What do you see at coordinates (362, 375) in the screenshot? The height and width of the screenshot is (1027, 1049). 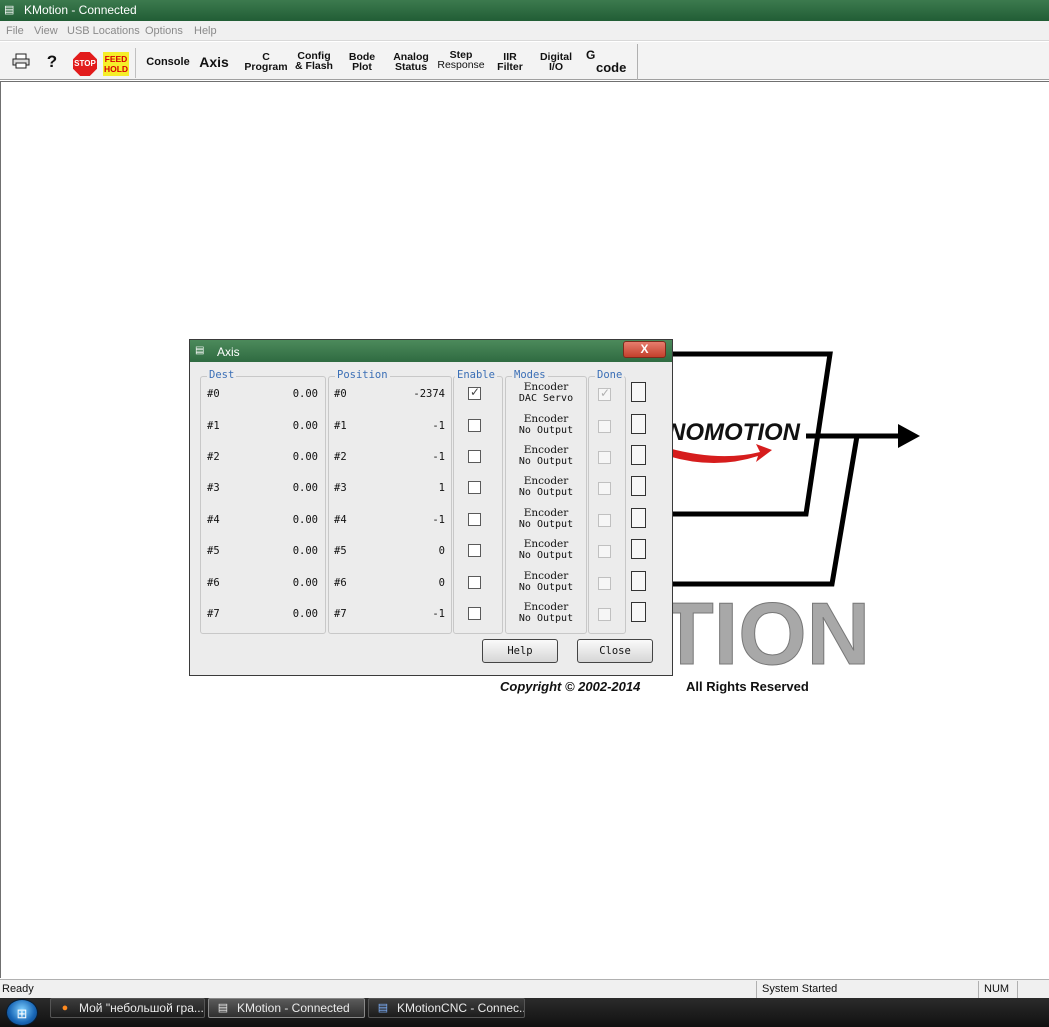 I see `position-group-label: Position` at bounding box center [362, 375].